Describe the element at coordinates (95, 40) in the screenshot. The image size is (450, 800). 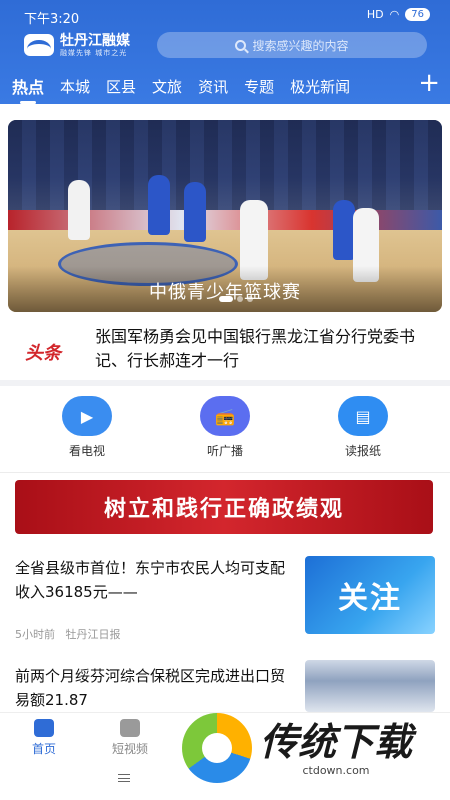
I see `logo-name: 牡丹江融媒` at that location.